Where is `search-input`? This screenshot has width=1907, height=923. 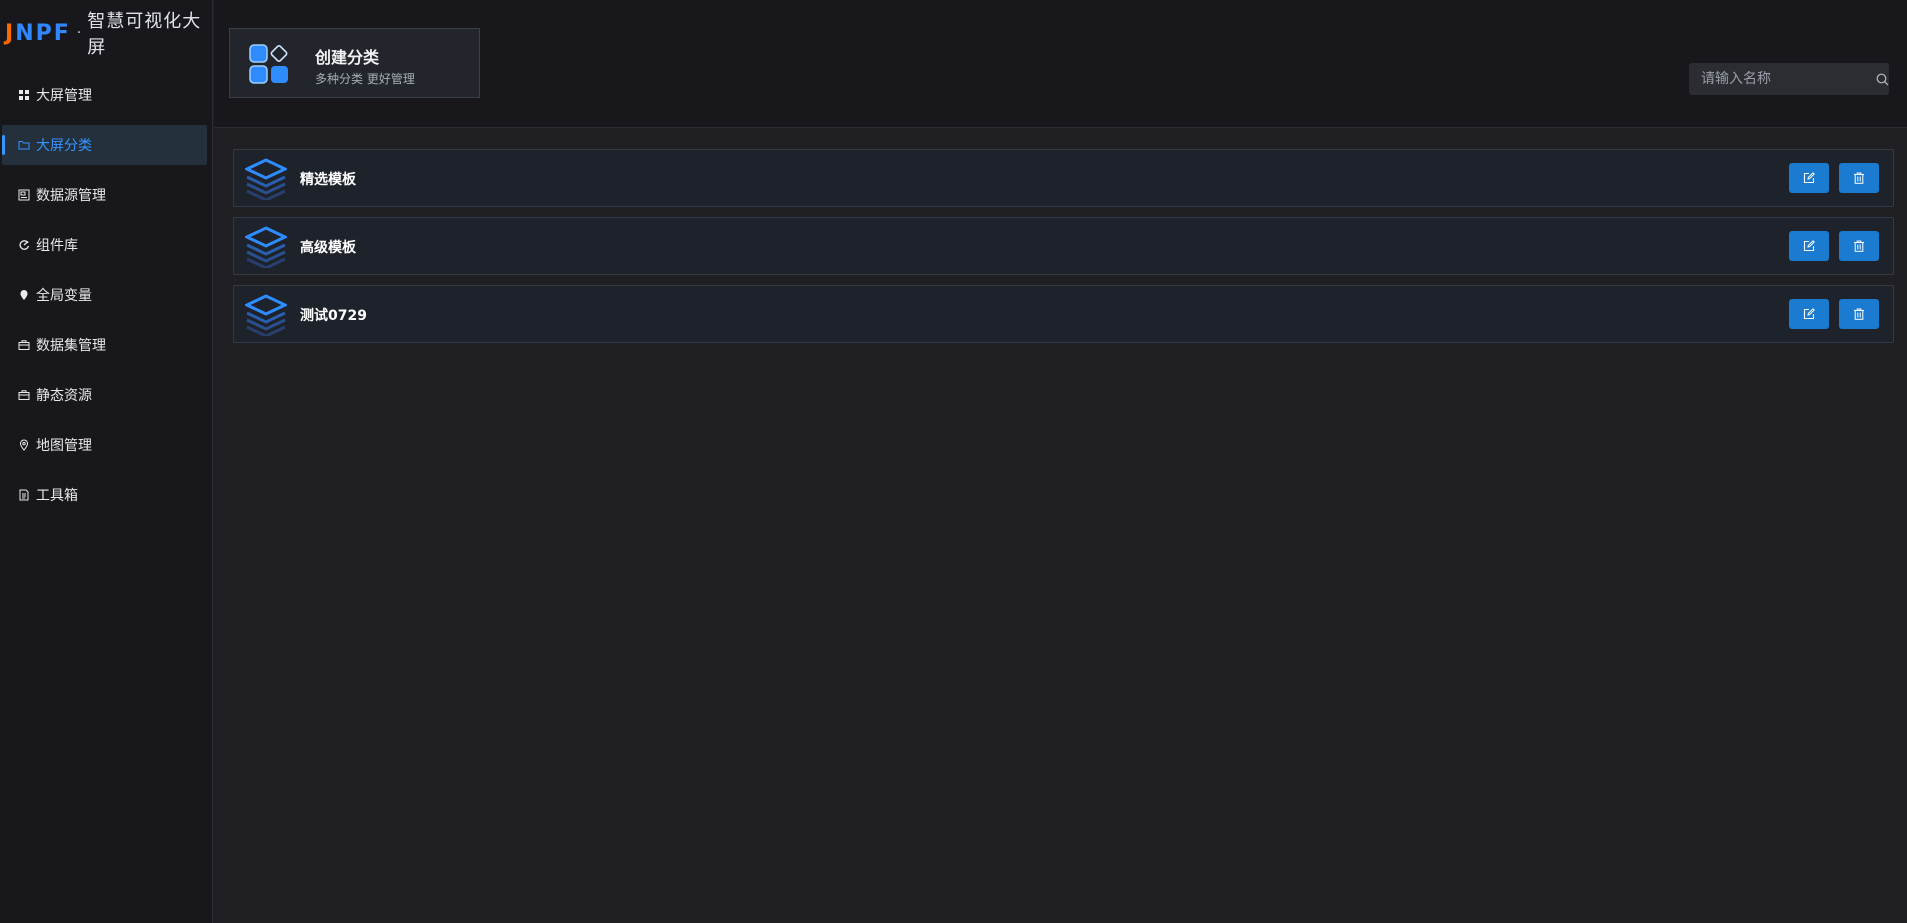
search-input is located at coordinates (1782, 79).